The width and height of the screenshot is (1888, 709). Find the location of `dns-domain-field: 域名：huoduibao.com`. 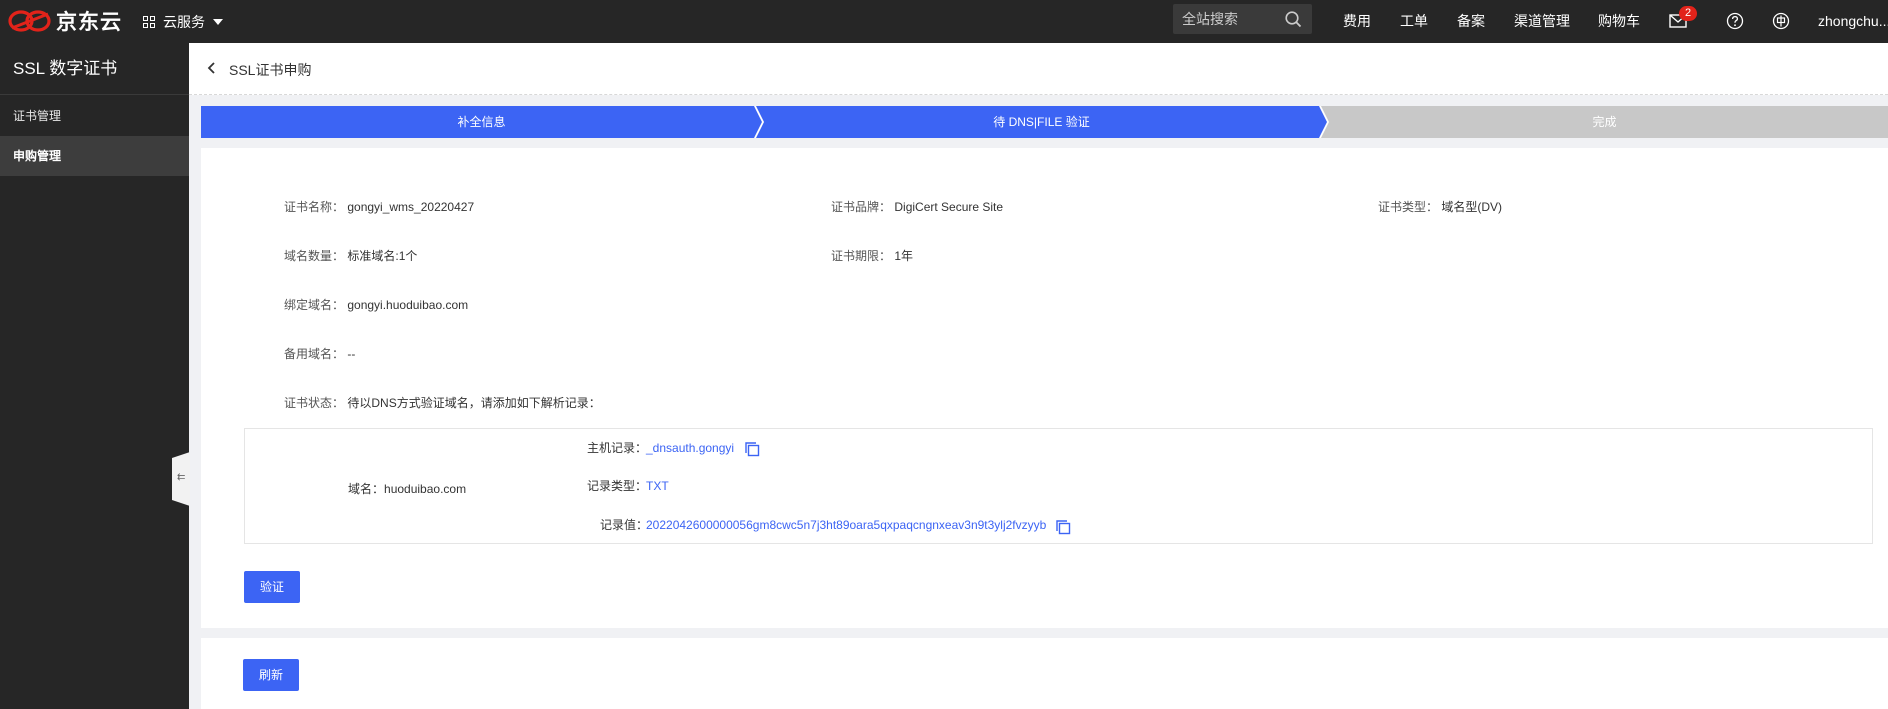

dns-domain-field: 域名：huoduibao.com is located at coordinates (407, 488).